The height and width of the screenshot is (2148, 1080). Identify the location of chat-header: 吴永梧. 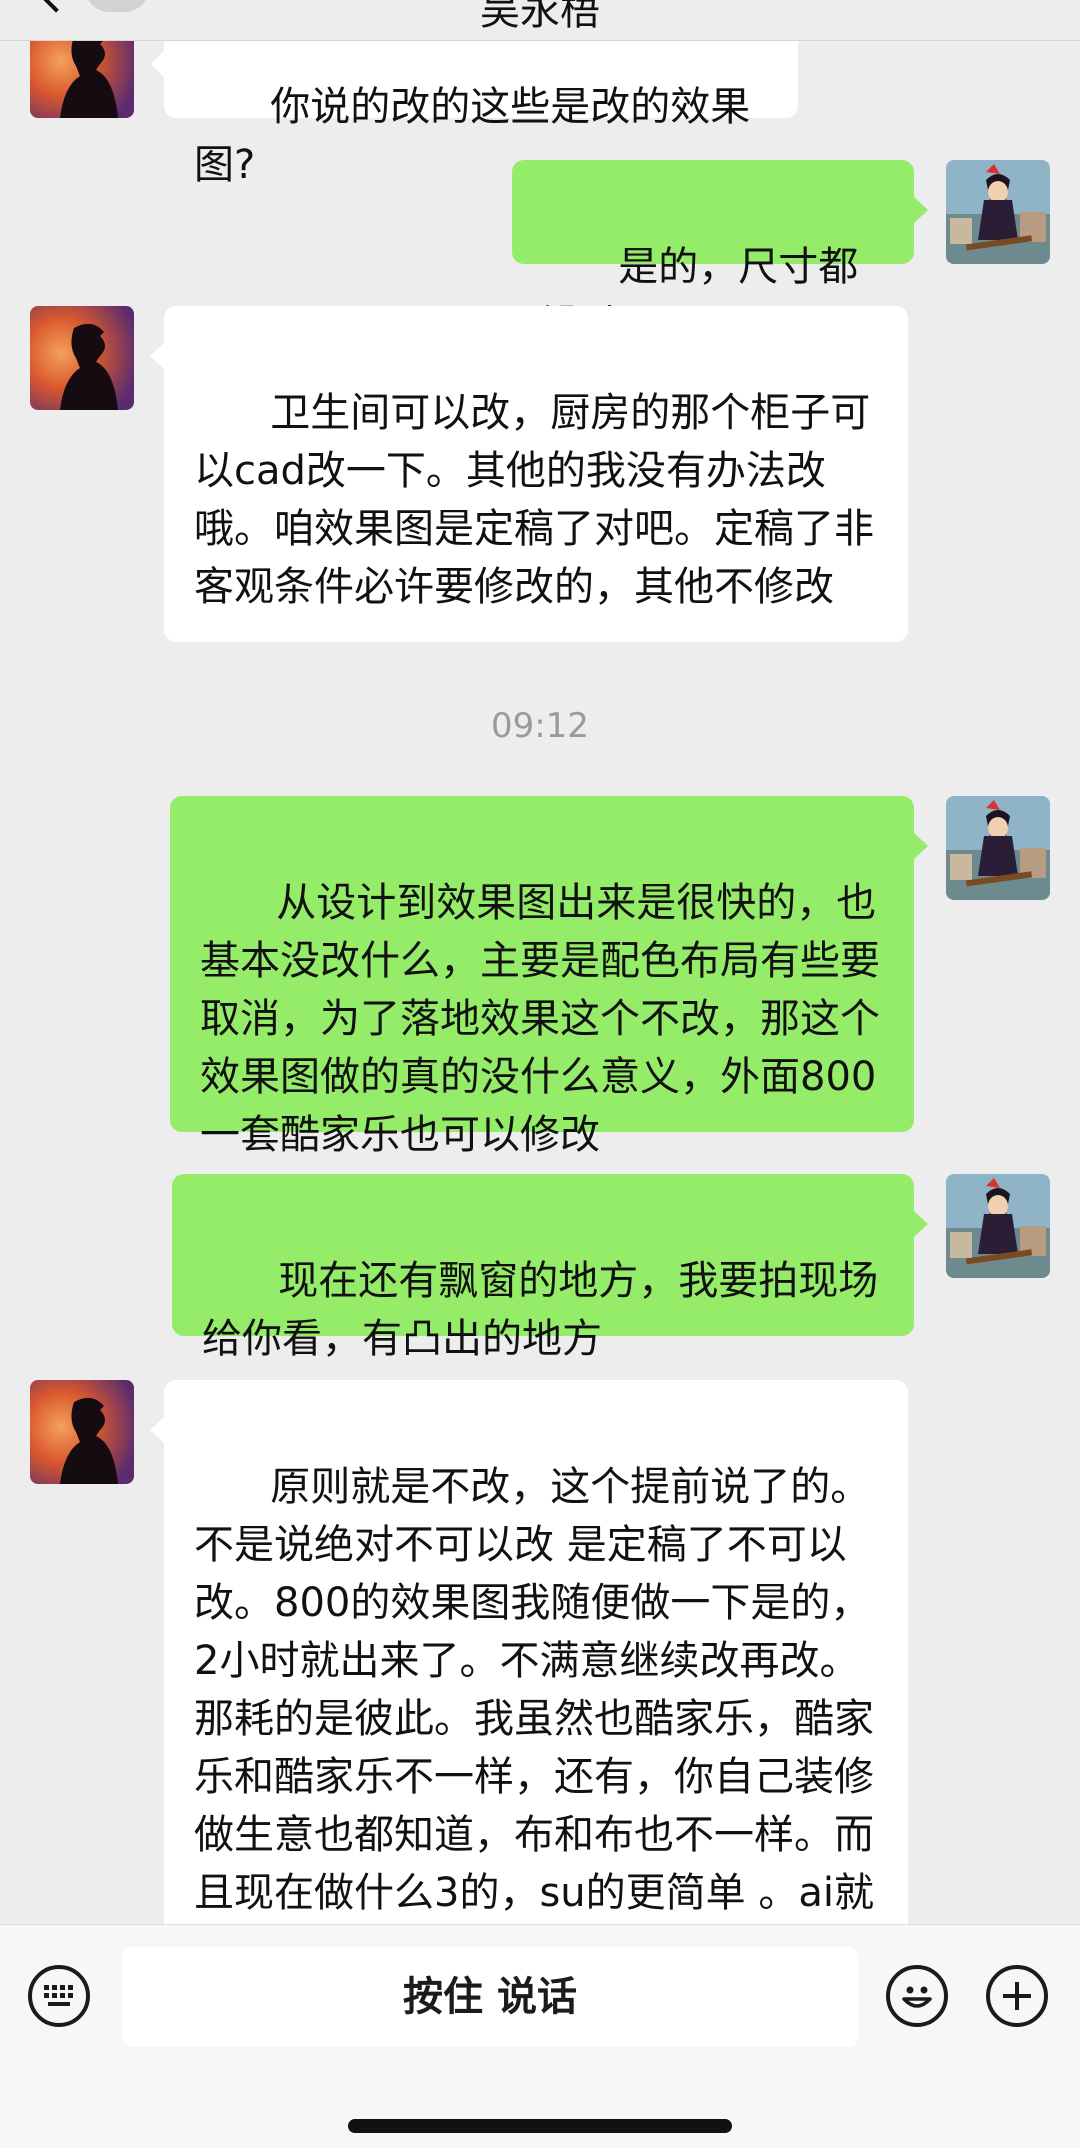
(540, 20).